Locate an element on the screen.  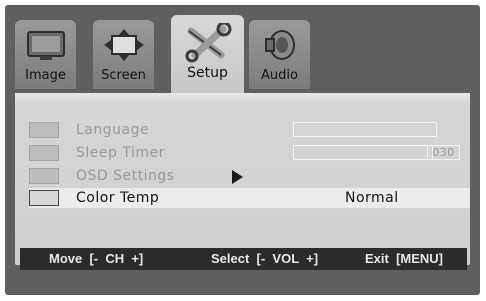
menu-item-sleep-timer: Sleep Timer 030 is located at coordinates (249, 154).